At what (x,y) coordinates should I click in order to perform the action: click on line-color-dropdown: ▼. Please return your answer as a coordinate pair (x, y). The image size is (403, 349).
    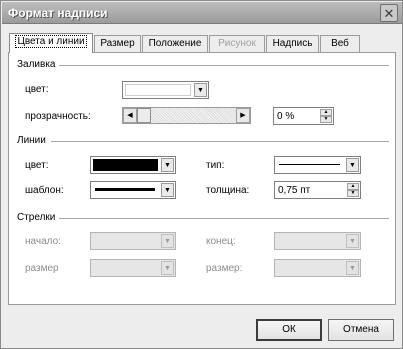
    Looking at the image, I should click on (133, 165).